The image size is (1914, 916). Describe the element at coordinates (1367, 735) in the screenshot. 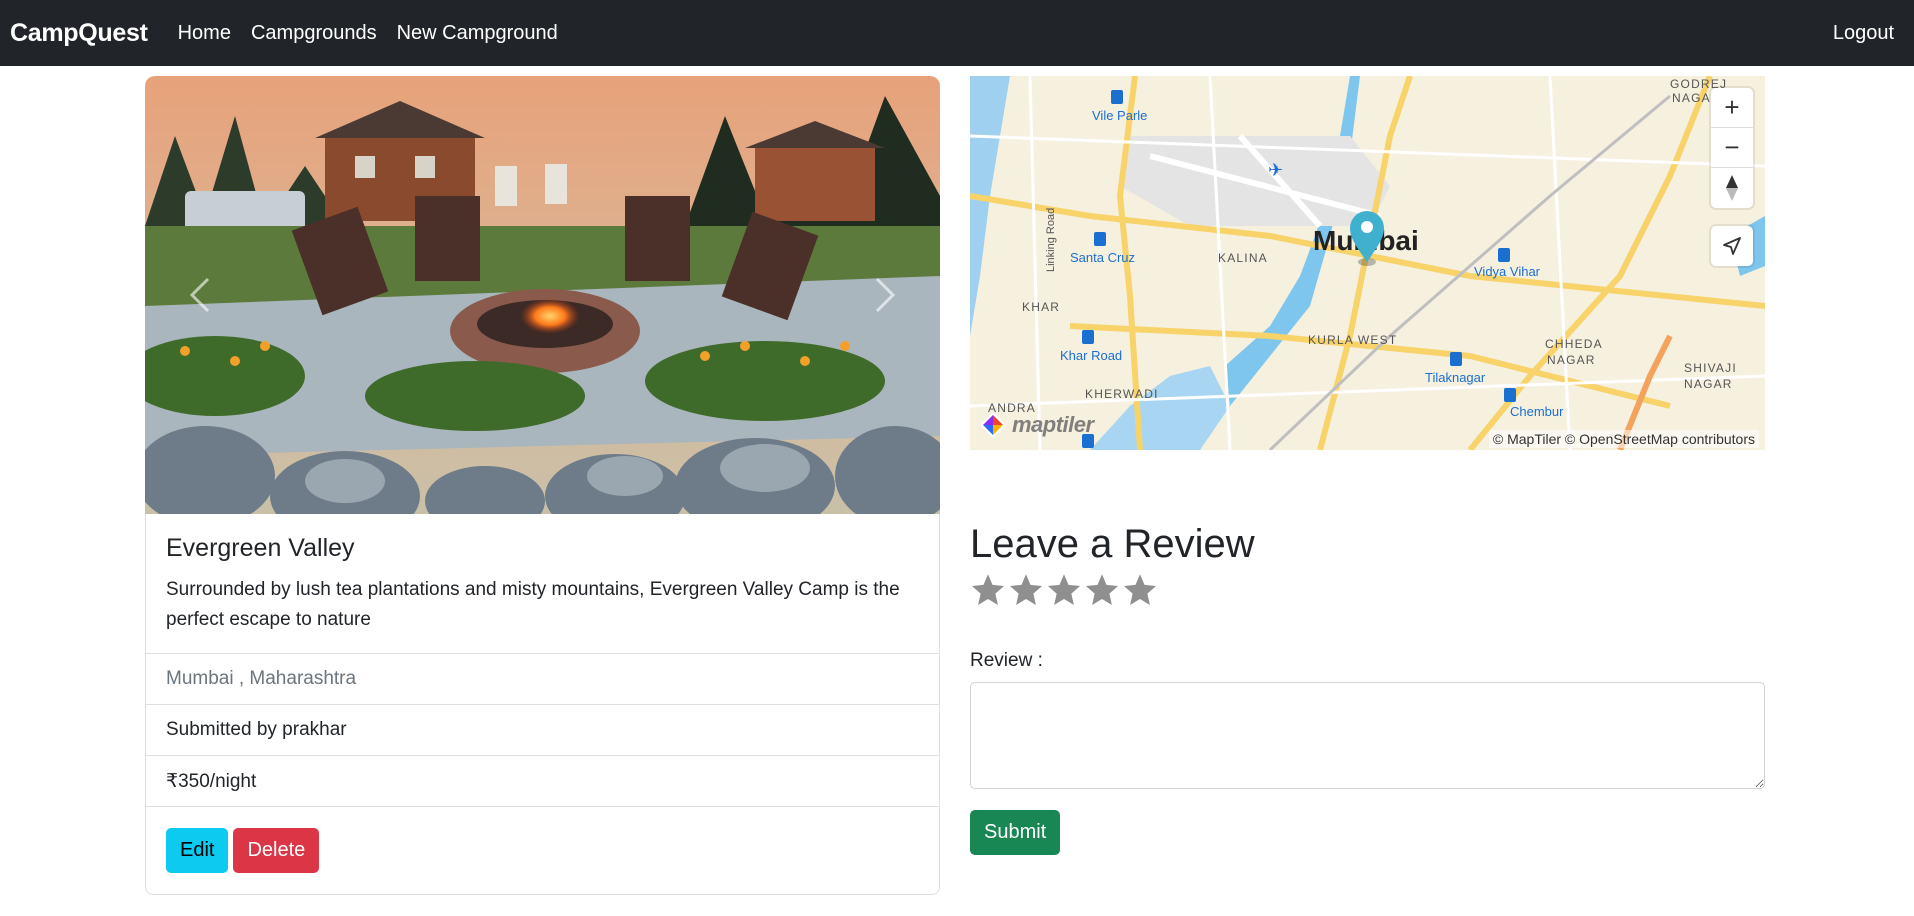

I see `review-textarea` at that location.